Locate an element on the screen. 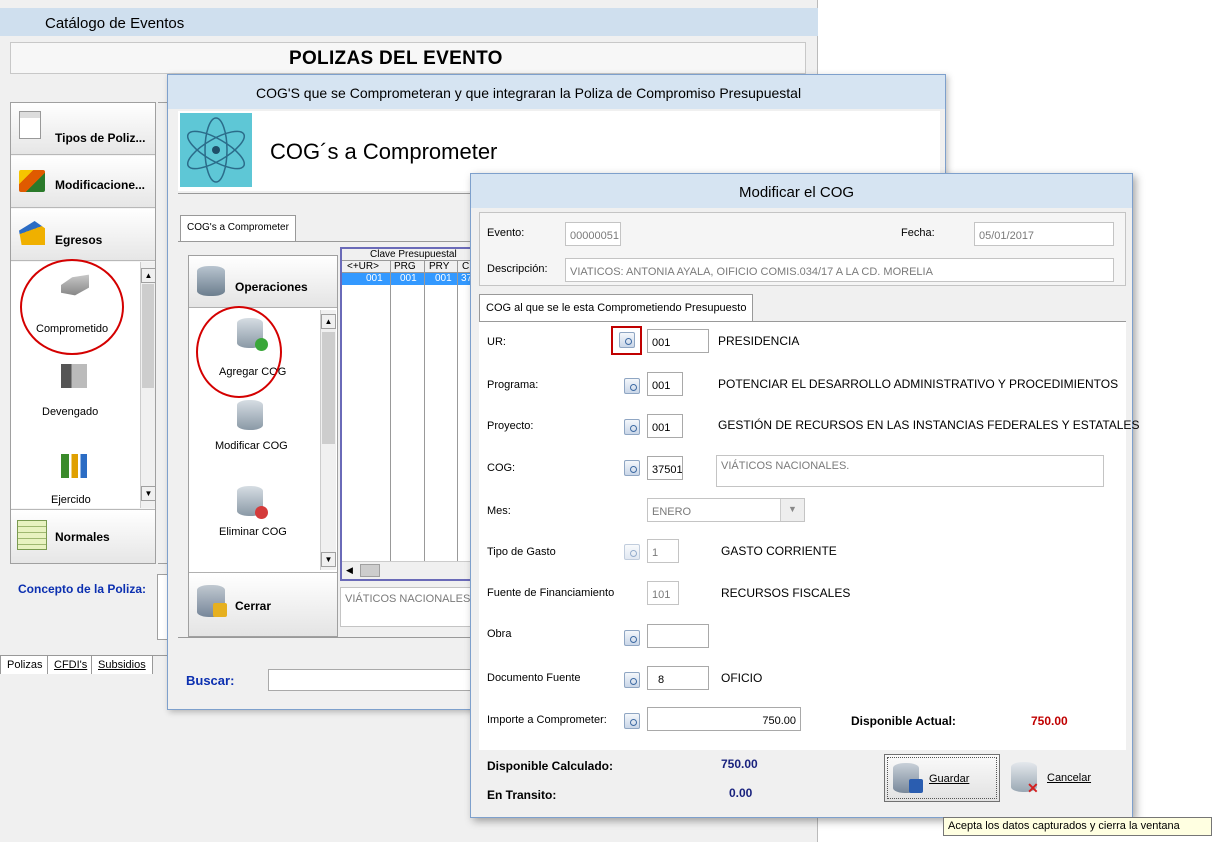 The height and width of the screenshot is (842, 1214). disponible-calculado-value: 750.00 is located at coordinates (739, 764).